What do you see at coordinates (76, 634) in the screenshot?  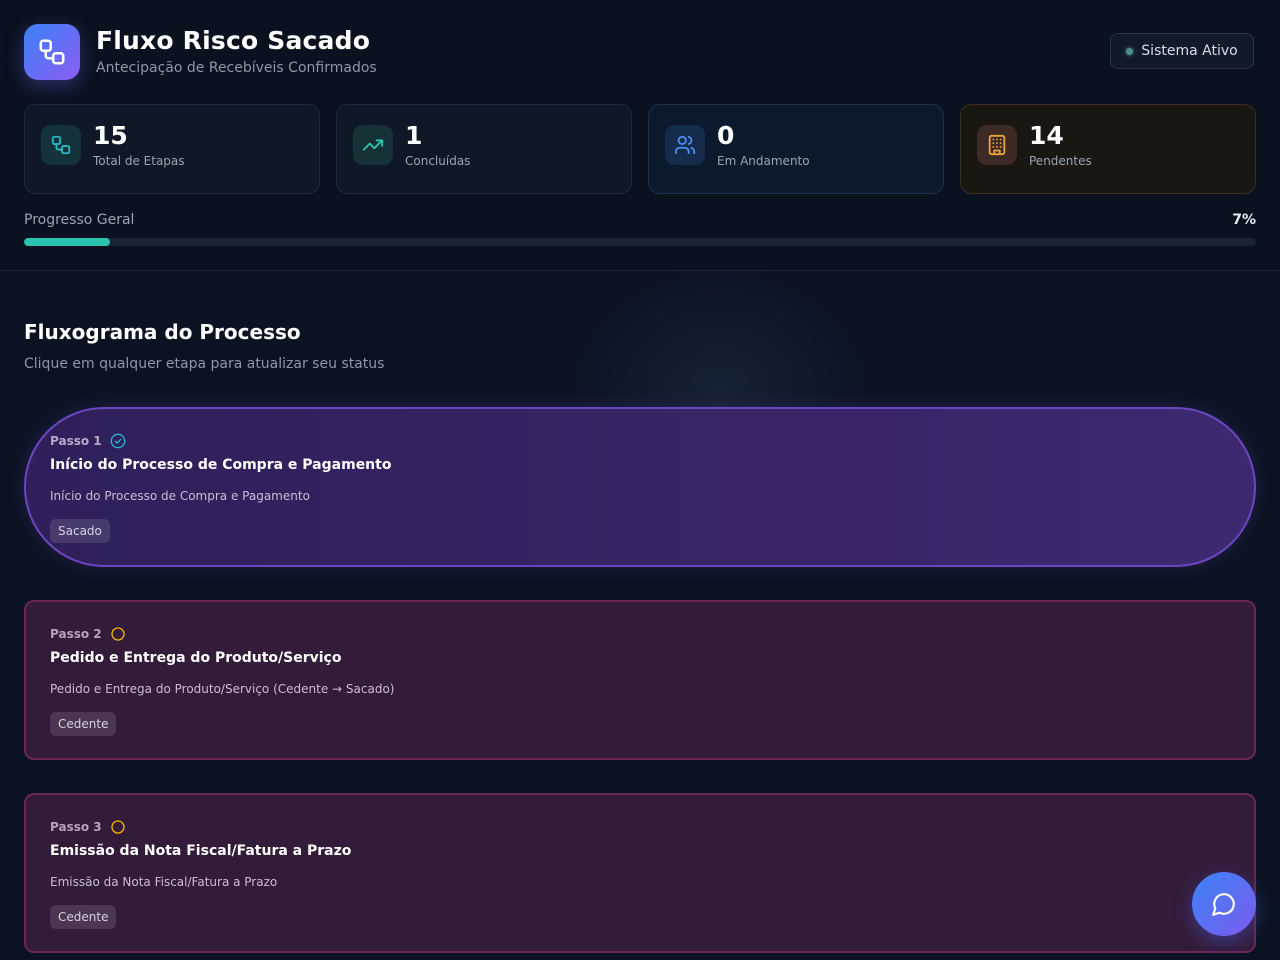 I see `step-number: Passo 2` at bounding box center [76, 634].